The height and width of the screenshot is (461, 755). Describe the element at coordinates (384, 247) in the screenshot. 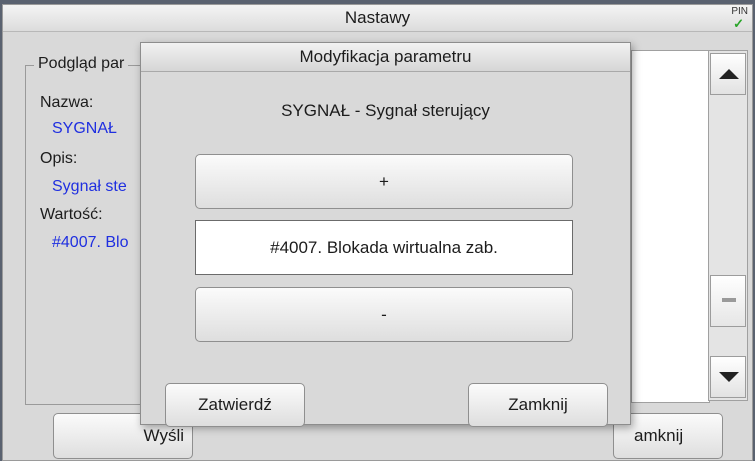

I see `current-value-field: #4007. Blokada wirtualna zab.` at that location.